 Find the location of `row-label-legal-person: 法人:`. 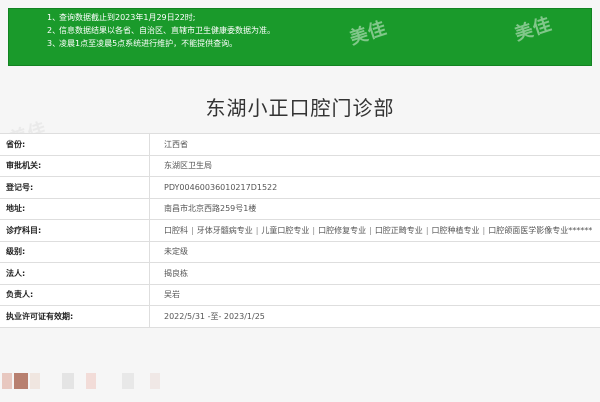

row-label-legal-person: 法人: is located at coordinates (75, 273).